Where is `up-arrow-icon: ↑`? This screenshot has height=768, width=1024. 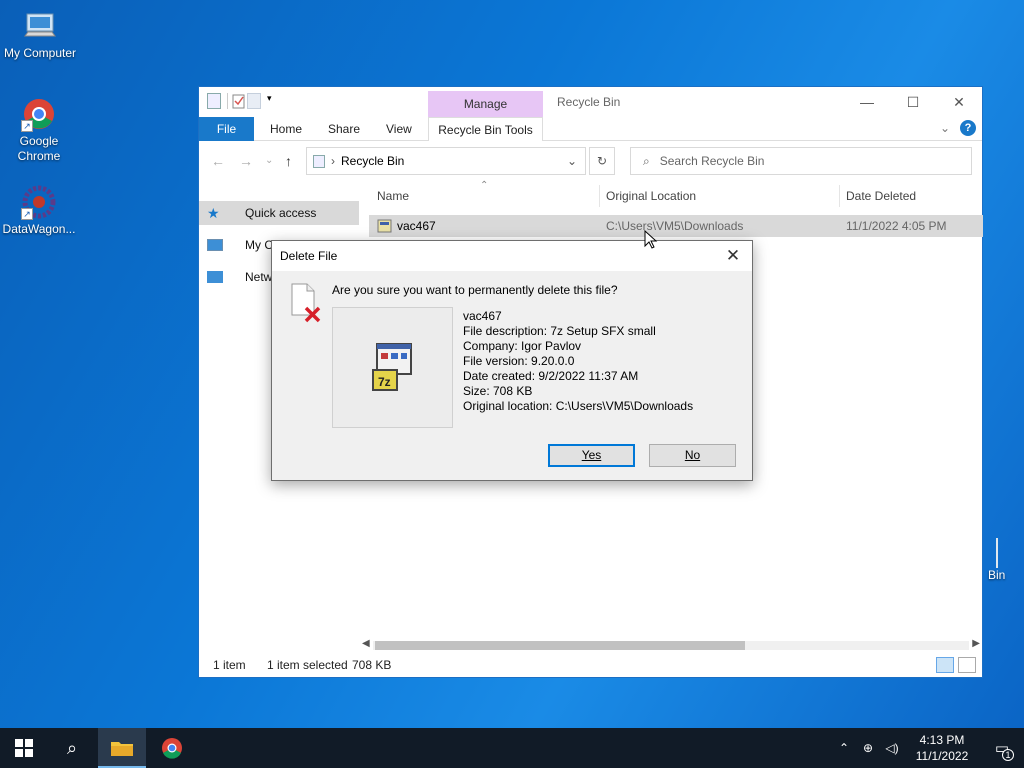 up-arrow-icon: ↑ is located at coordinates (288, 161).